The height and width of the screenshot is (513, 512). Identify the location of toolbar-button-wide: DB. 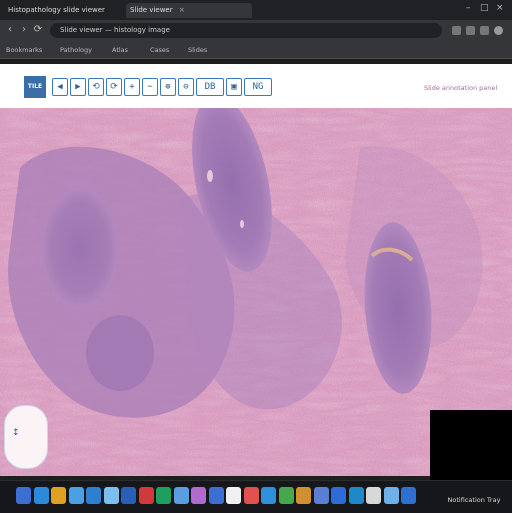
(210, 87).